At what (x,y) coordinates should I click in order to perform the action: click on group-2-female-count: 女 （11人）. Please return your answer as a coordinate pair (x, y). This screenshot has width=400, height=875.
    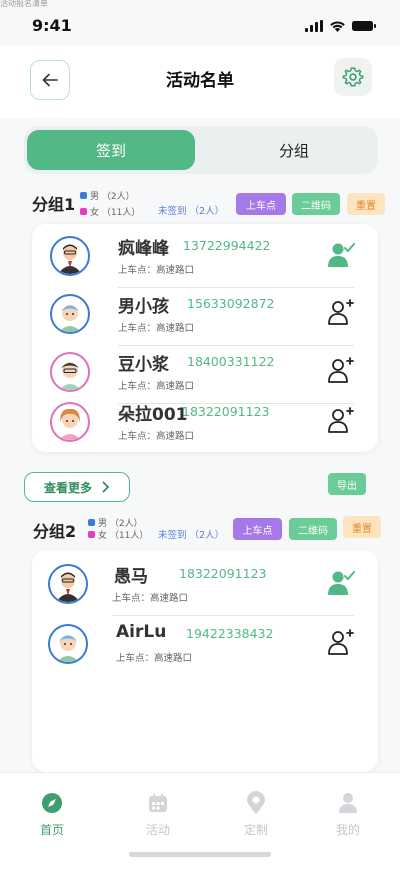
    Looking at the image, I should click on (118, 534).